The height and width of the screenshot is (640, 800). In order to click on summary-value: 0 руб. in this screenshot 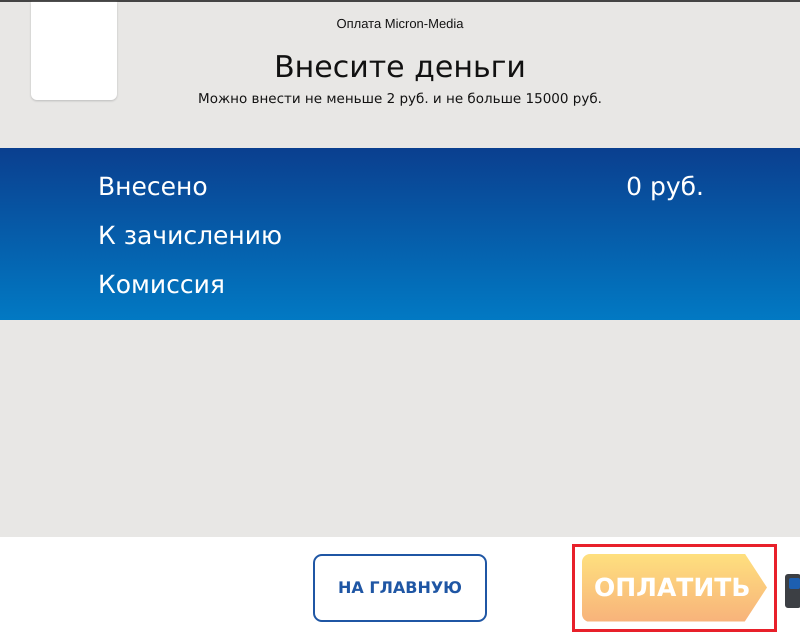, I will do `click(665, 187)`.